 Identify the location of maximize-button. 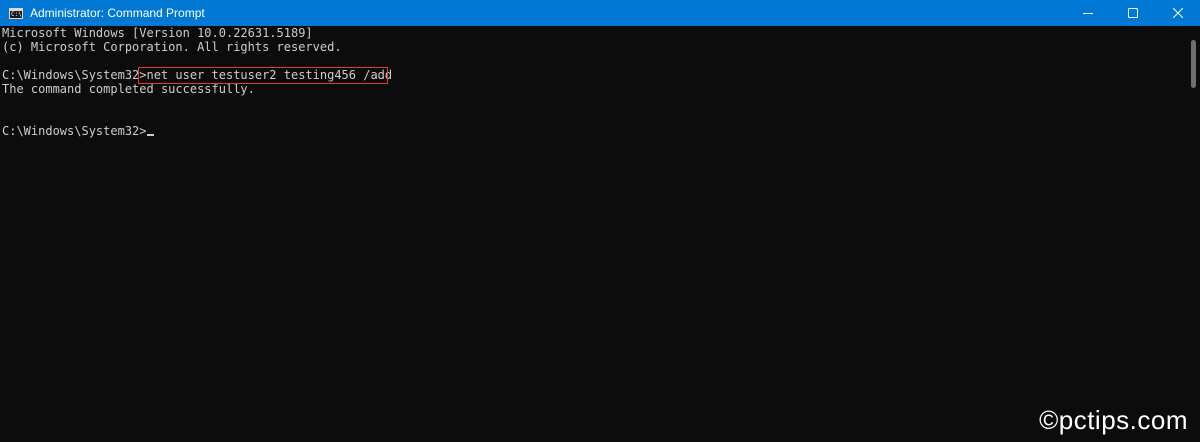
(1132, 13).